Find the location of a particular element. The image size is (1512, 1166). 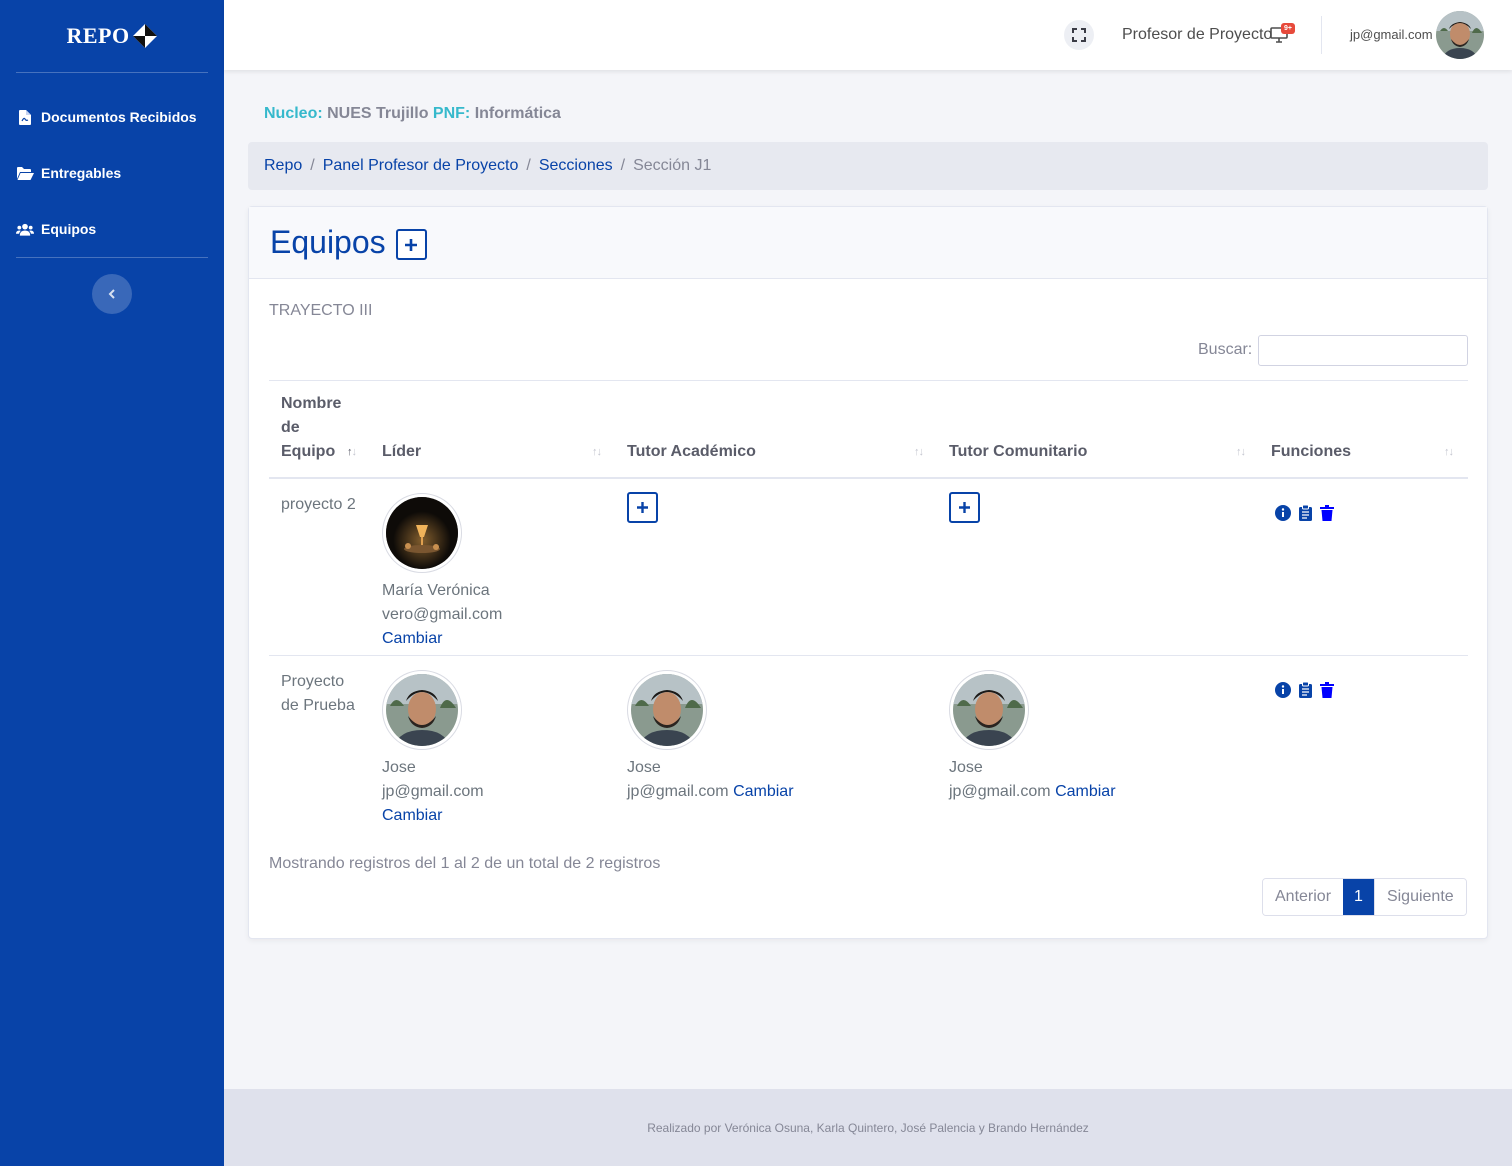

add-team-button is located at coordinates (411, 244).